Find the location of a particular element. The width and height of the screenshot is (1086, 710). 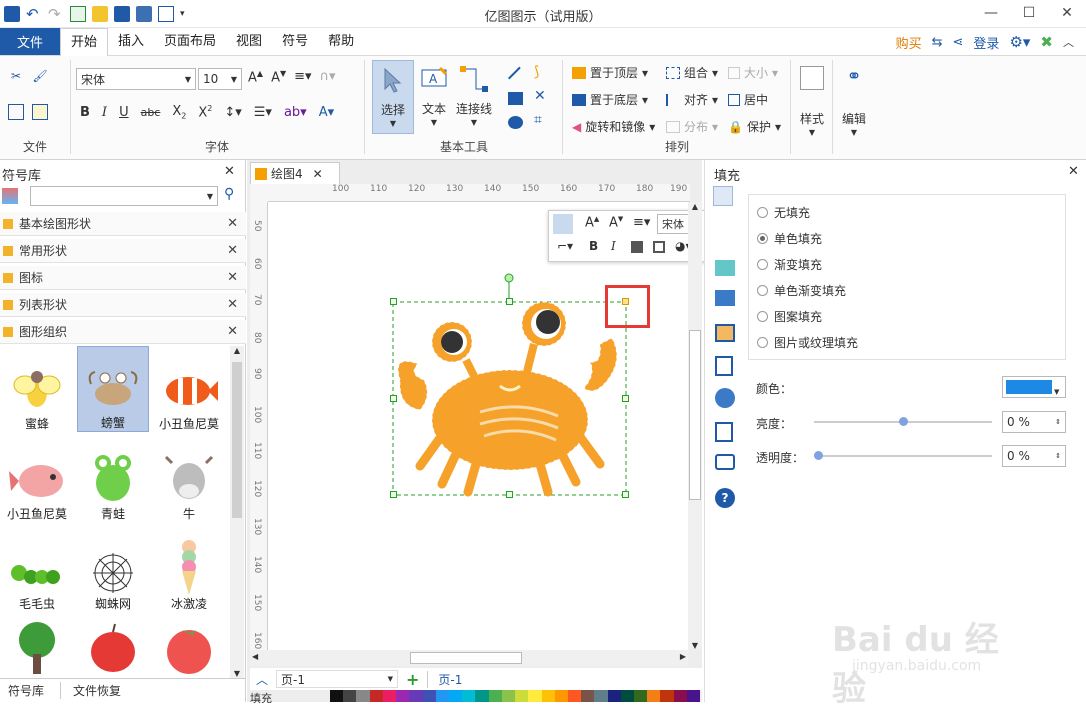

chevron-up-icon: ︿ is located at coordinates (259, 679).